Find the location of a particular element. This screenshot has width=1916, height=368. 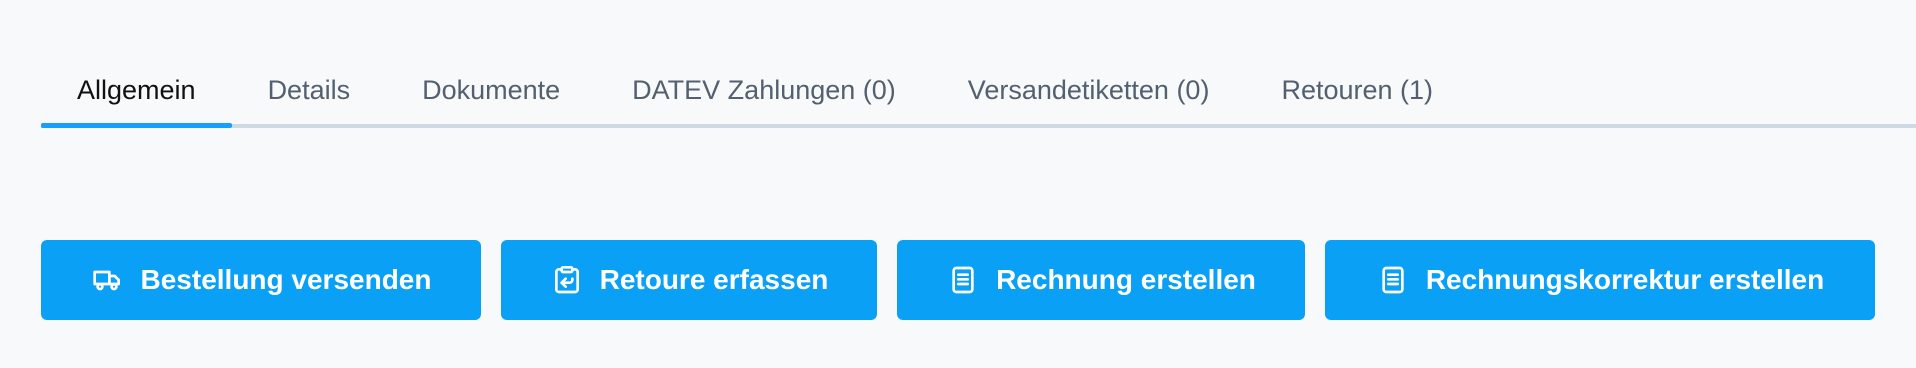

ship-order-button: Bestellung versenden is located at coordinates (261, 280).